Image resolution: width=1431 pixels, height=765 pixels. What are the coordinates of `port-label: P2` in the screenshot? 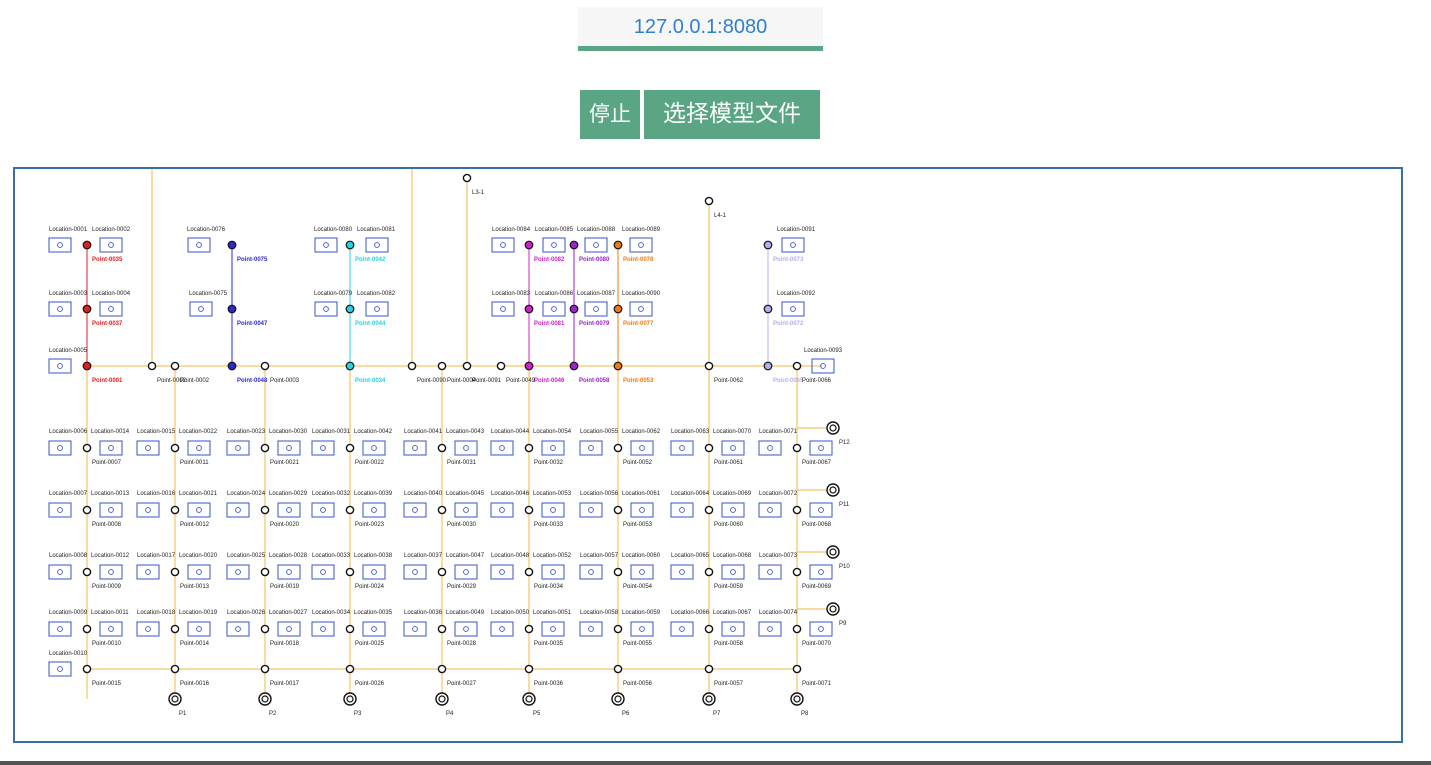 It's located at (273, 714).